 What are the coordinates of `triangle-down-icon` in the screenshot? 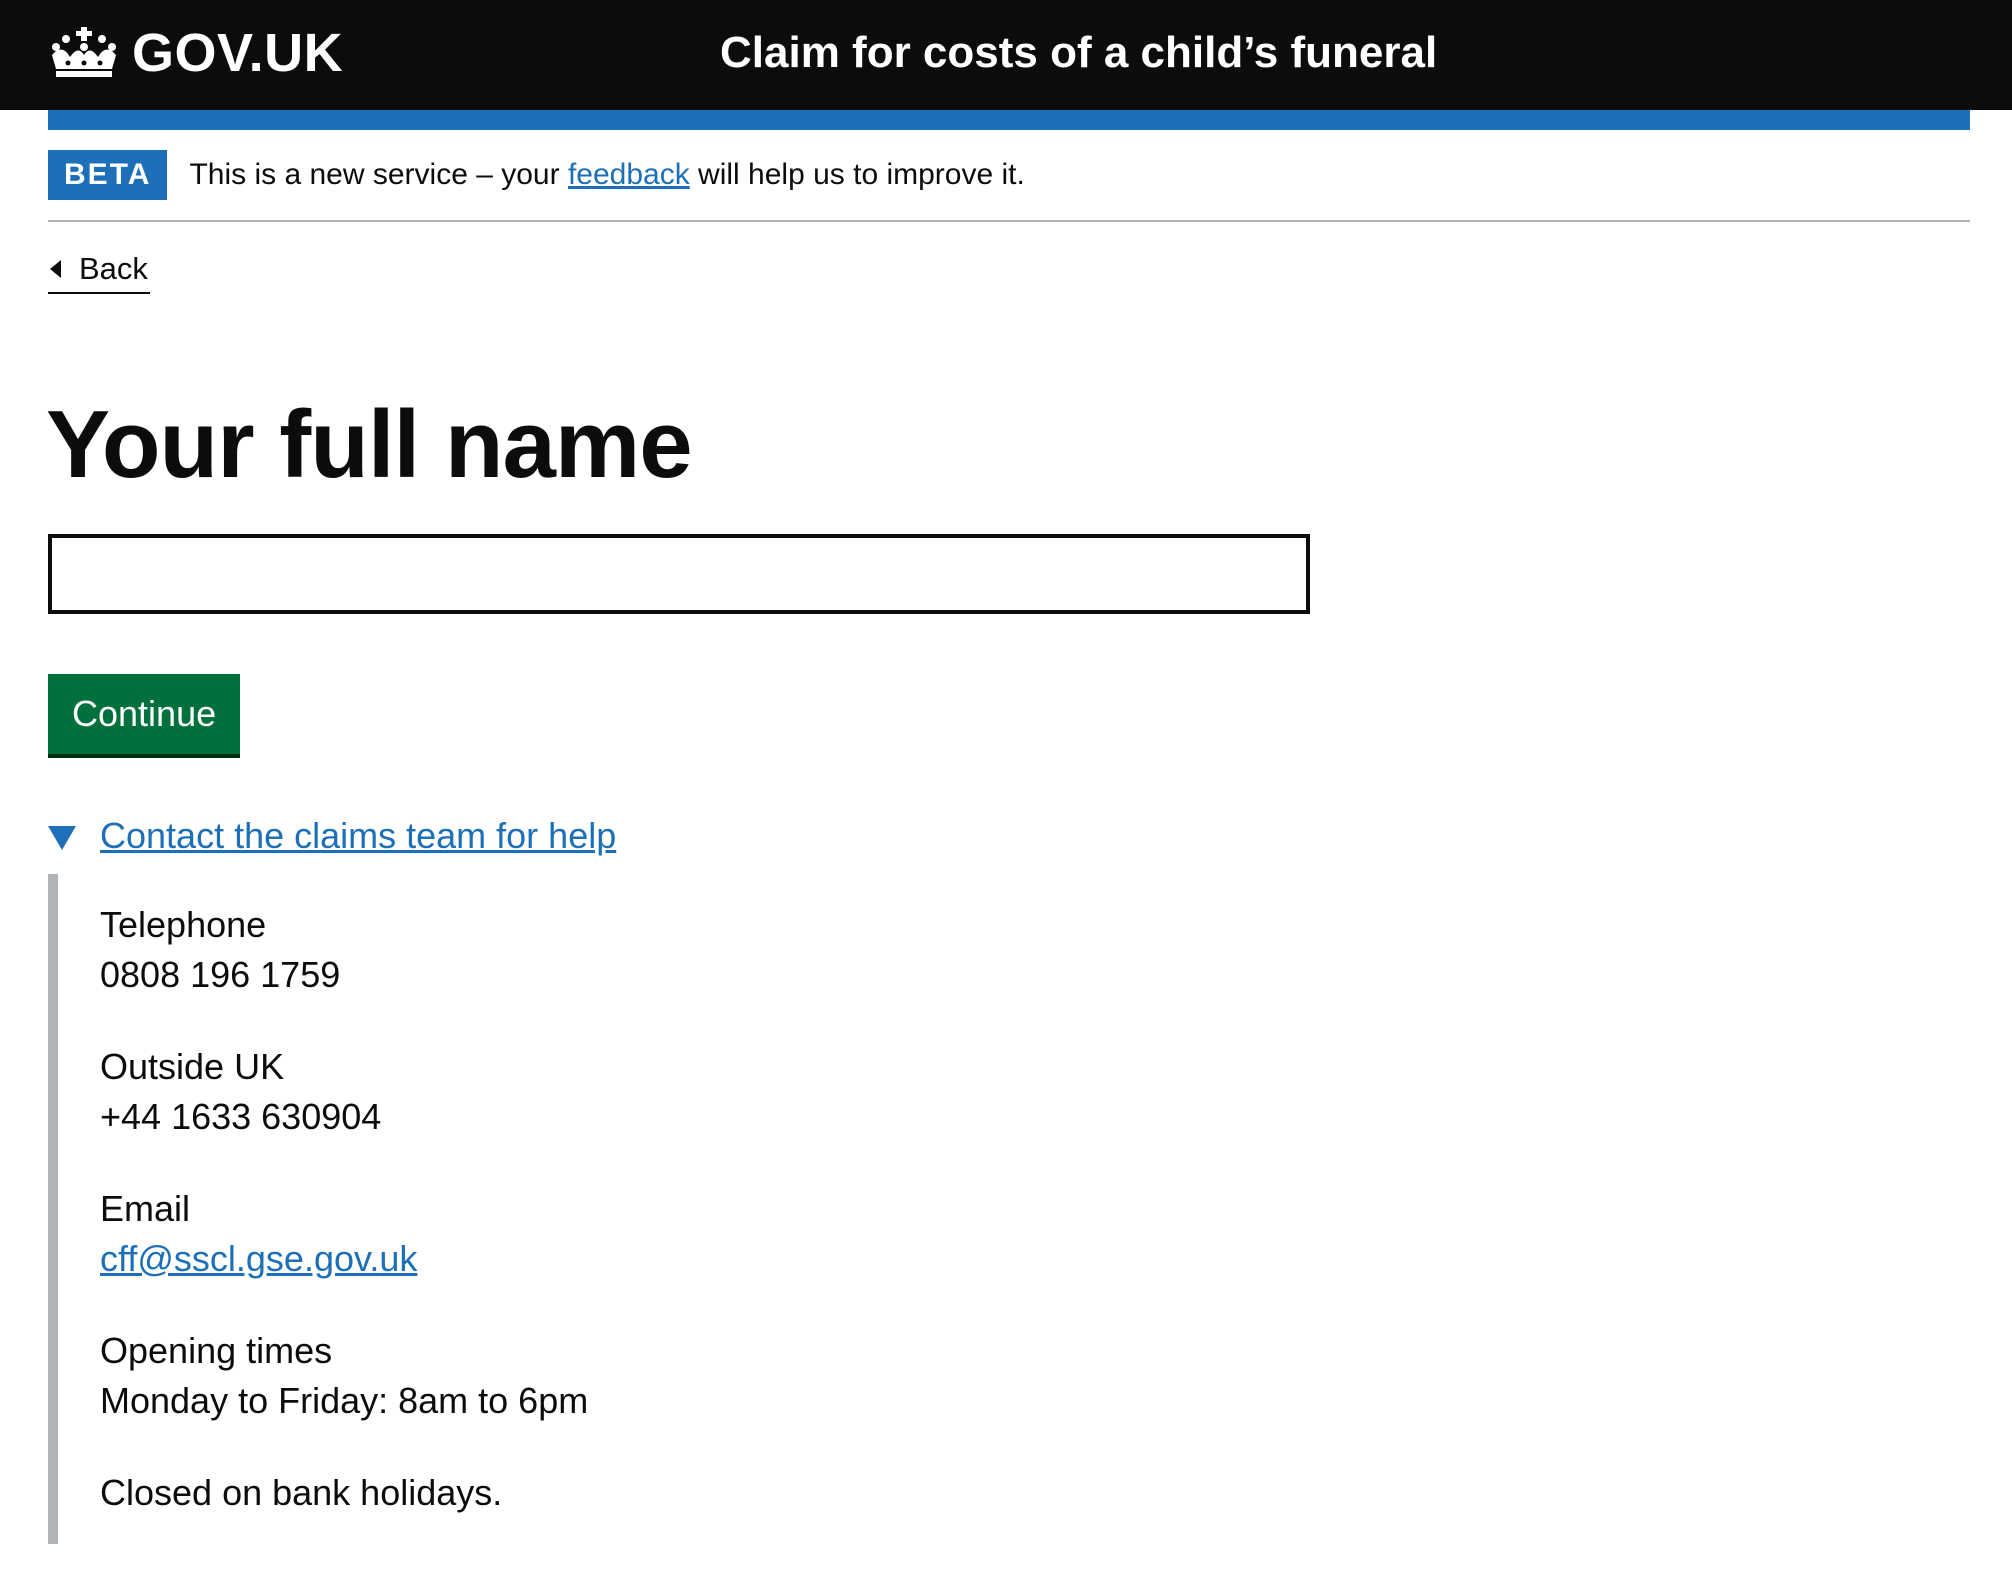 It's located at (62, 838).